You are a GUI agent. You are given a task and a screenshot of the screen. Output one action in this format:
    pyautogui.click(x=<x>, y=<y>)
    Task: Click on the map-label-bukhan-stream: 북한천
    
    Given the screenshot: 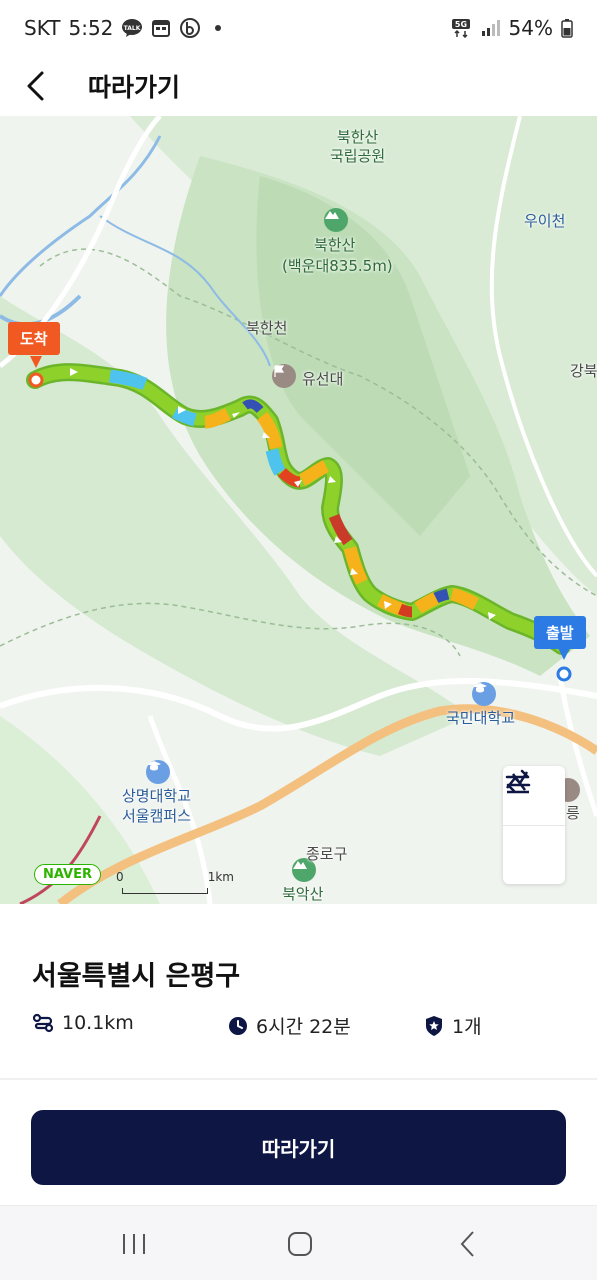 What is the action you would take?
    pyautogui.click(x=267, y=328)
    